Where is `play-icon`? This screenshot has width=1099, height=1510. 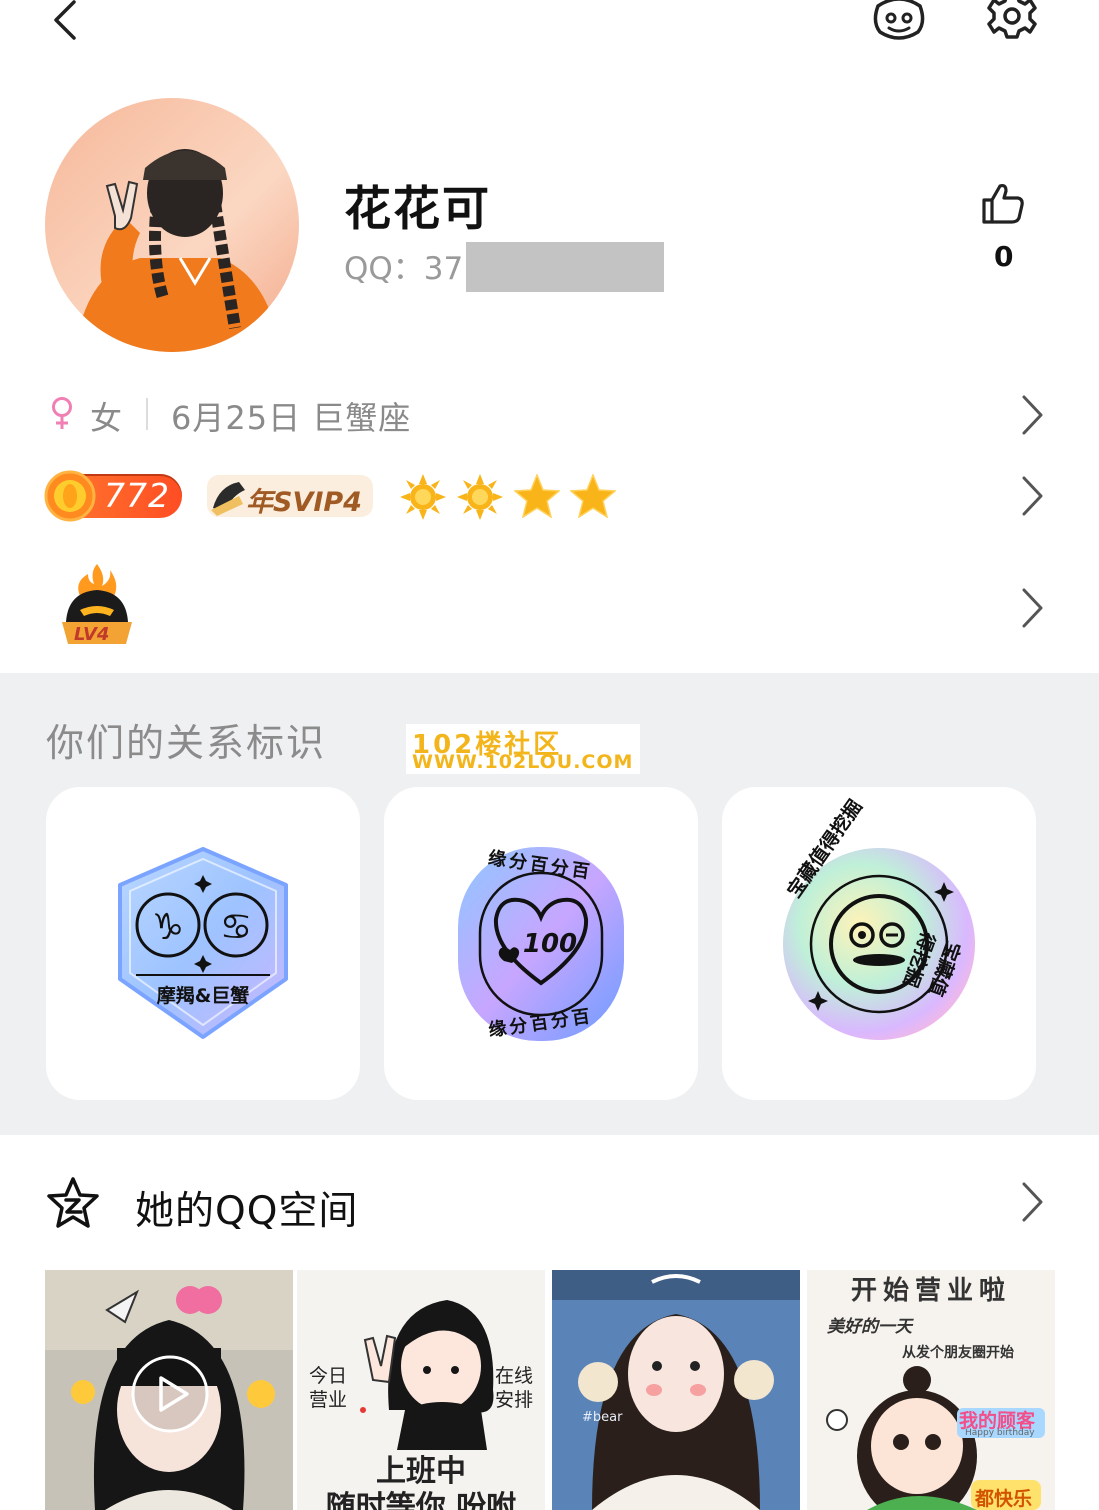
play-icon is located at coordinates (170, 1394).